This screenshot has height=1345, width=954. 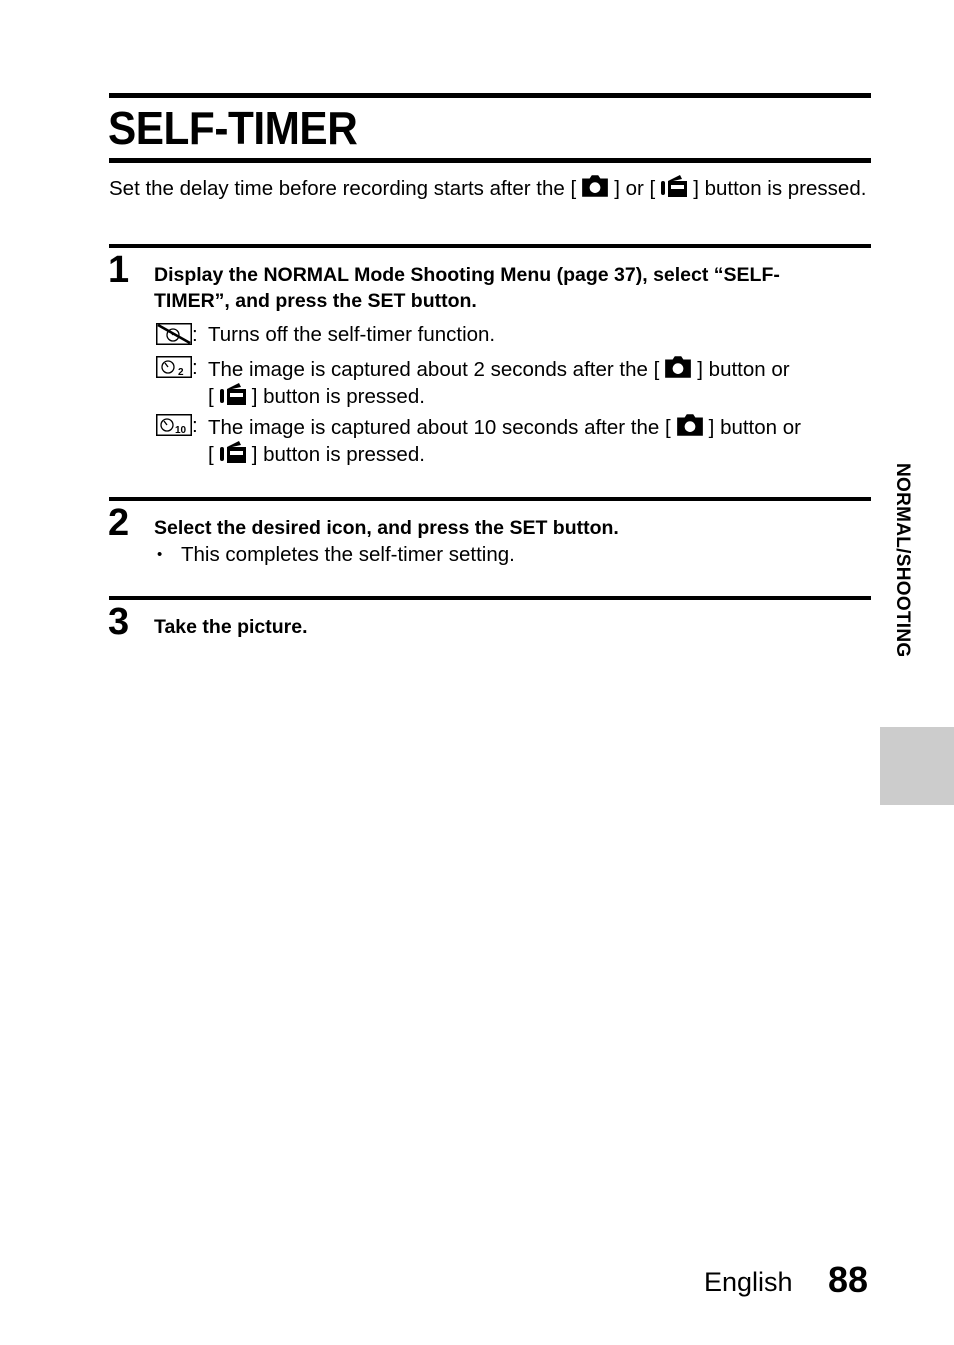 I want to click on step-1-number: 1, so click(x=119, y=270).